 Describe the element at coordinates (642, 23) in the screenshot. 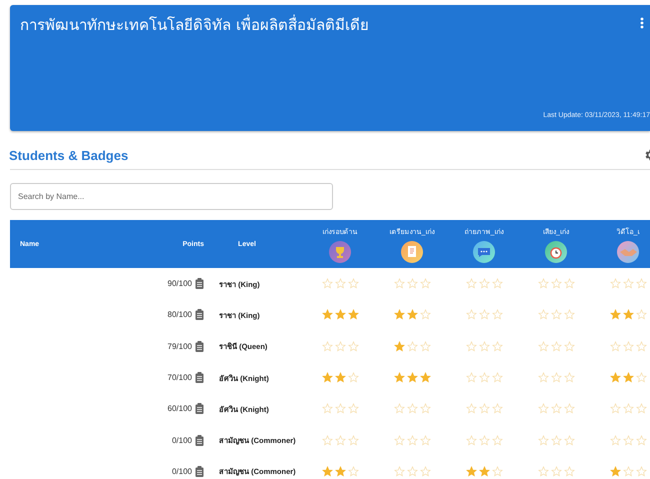

I see `more-menu-icon` at that location.